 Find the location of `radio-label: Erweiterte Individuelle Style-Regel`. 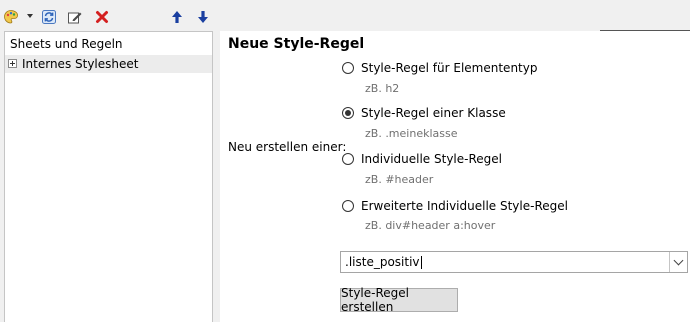

radio-label: Erweiterte Individuelle Style-Regel is located at coordinates (464, 206).